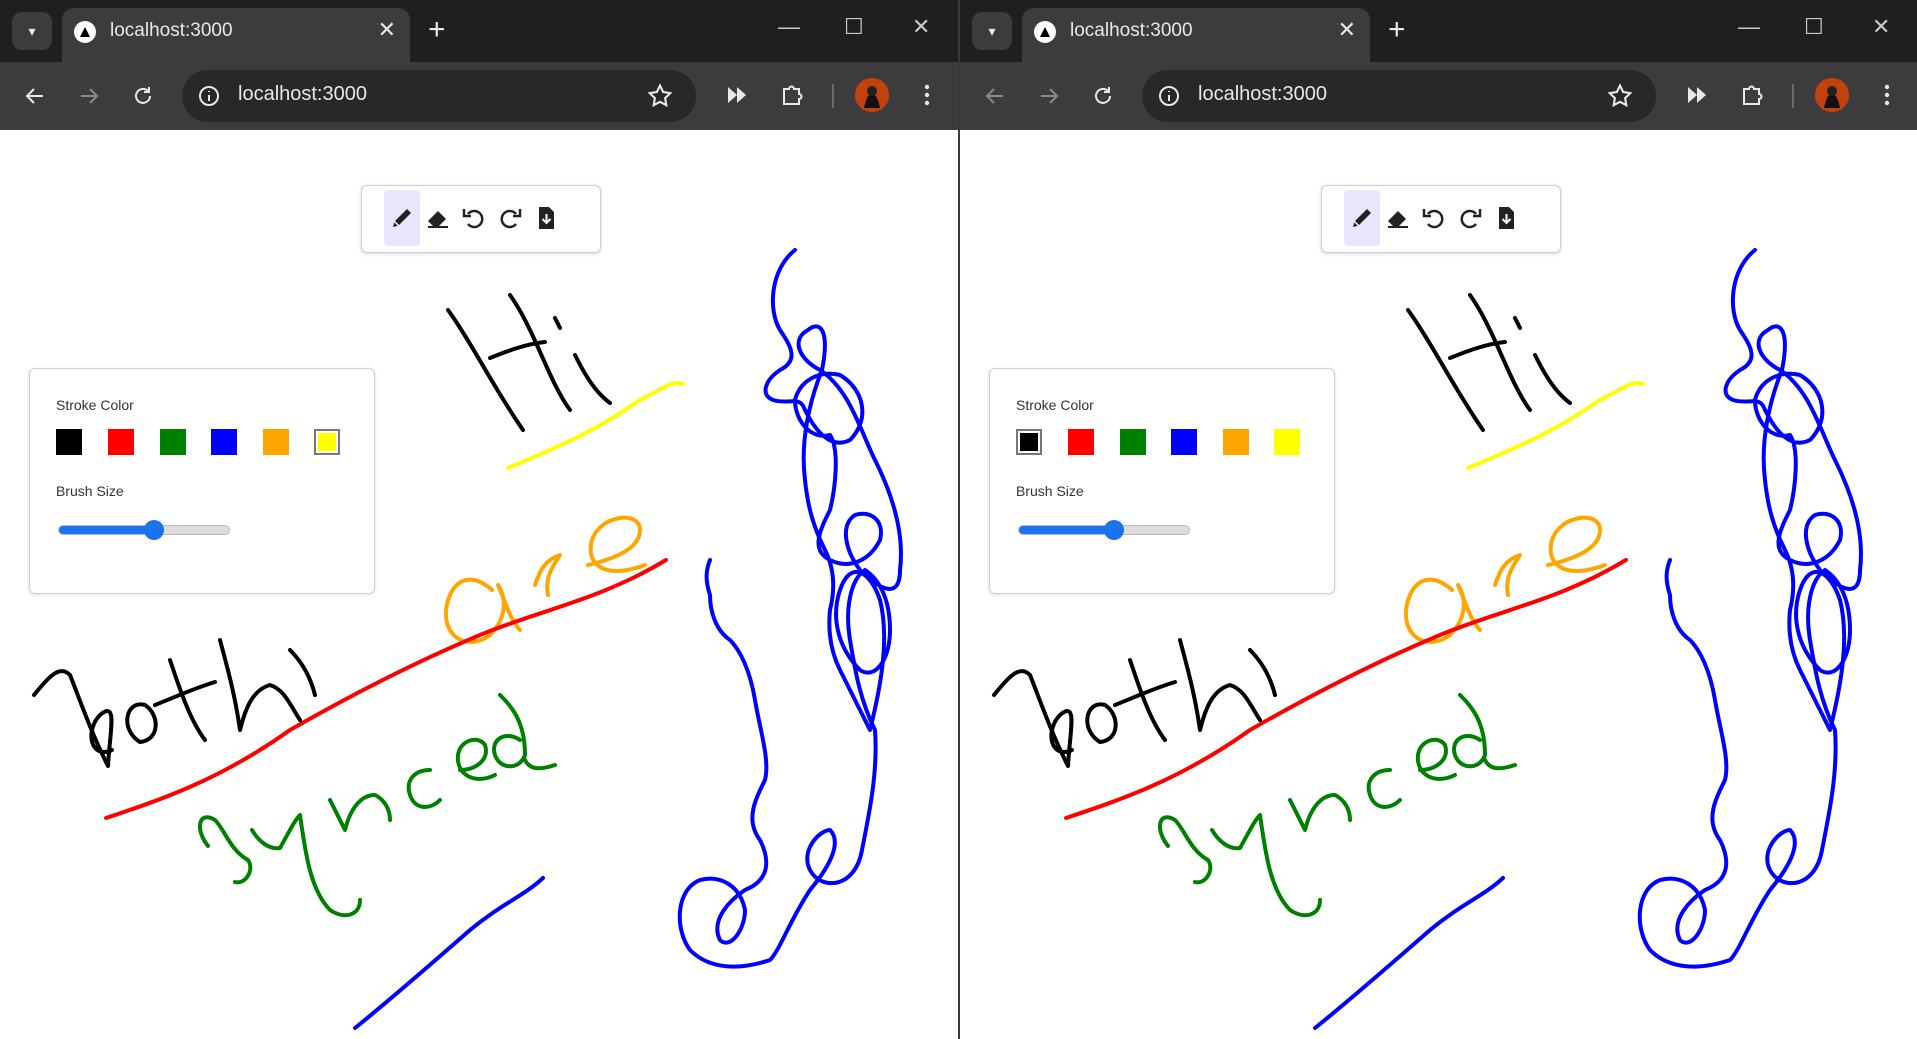 This screenshot has height=1039, width=1917. Describe the element at coordinates (106, 530) in the screenshot. I see `brush-size-fill` at that location.